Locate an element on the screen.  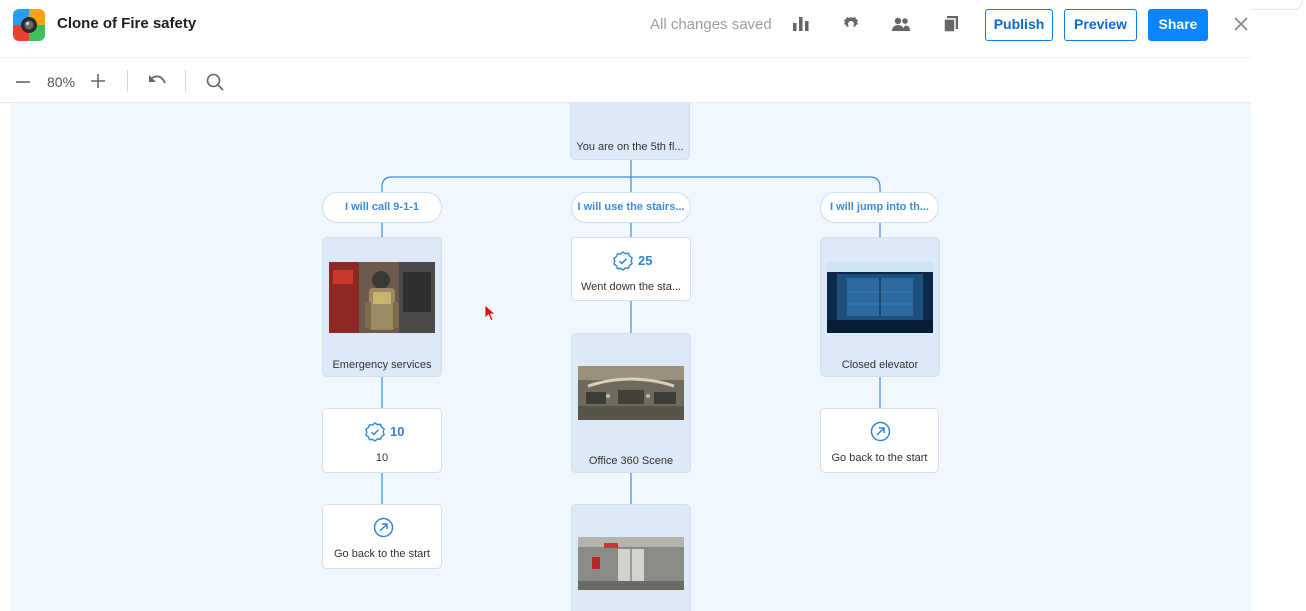
scene-thumbnail-corridor is located at coordinates (631, 563).